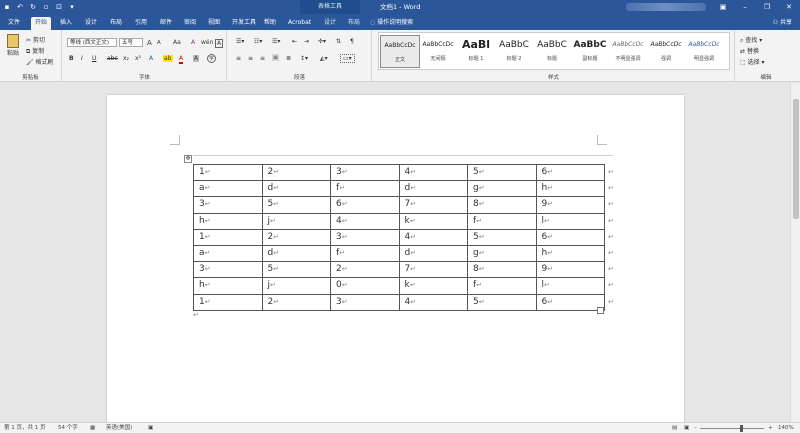  I want to click on customize-qa-icon: ▾, so click(72, 7).